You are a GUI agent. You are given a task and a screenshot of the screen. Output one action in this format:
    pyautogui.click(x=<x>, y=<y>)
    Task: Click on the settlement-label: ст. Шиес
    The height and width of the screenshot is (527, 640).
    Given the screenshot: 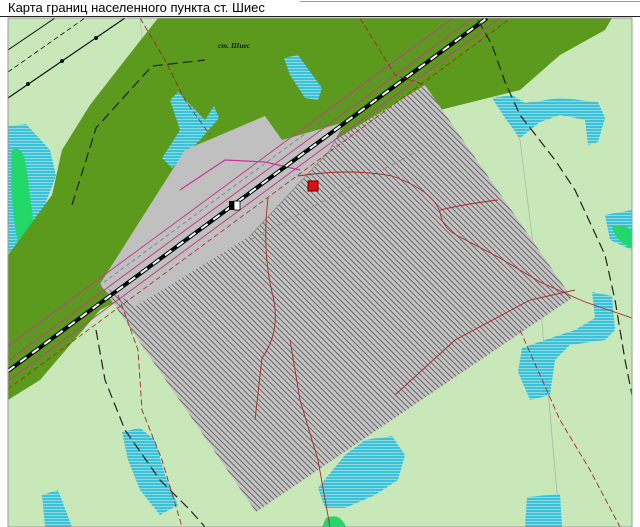 What is the action you would take?
    pyautogui.click(x=234, y=45)
    